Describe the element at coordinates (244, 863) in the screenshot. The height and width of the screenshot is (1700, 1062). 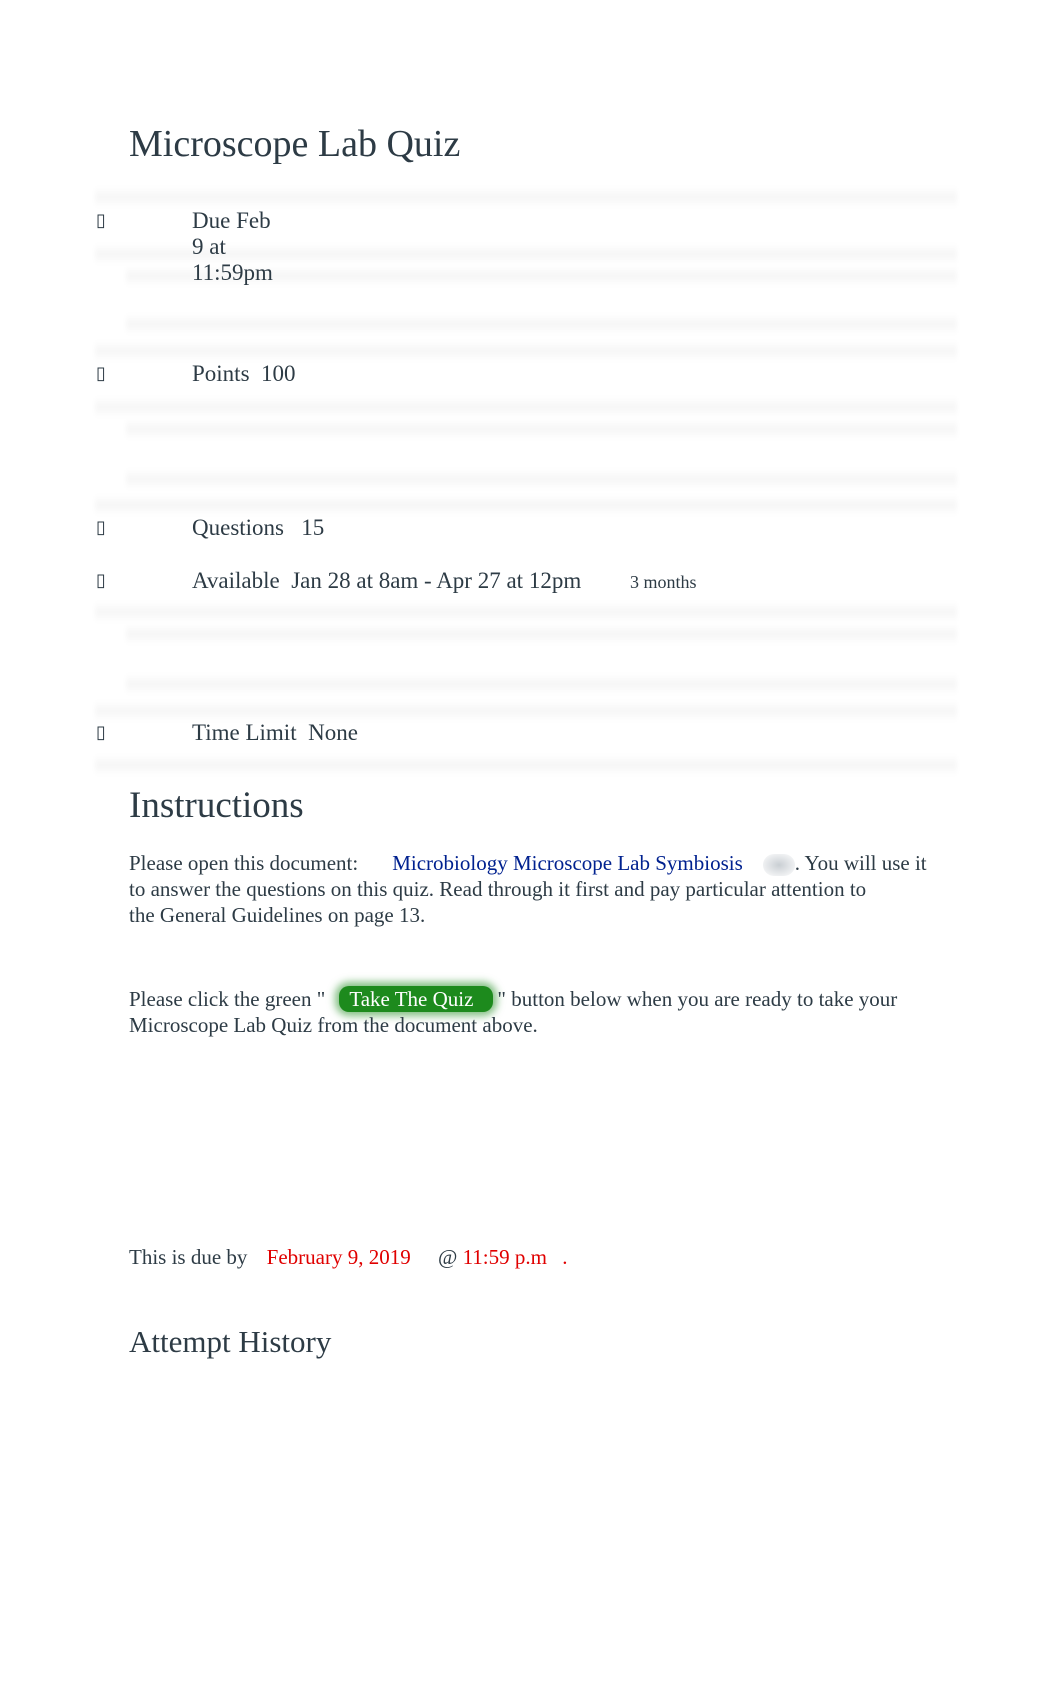
I see `instructions-text: Please open this document:` at that location.